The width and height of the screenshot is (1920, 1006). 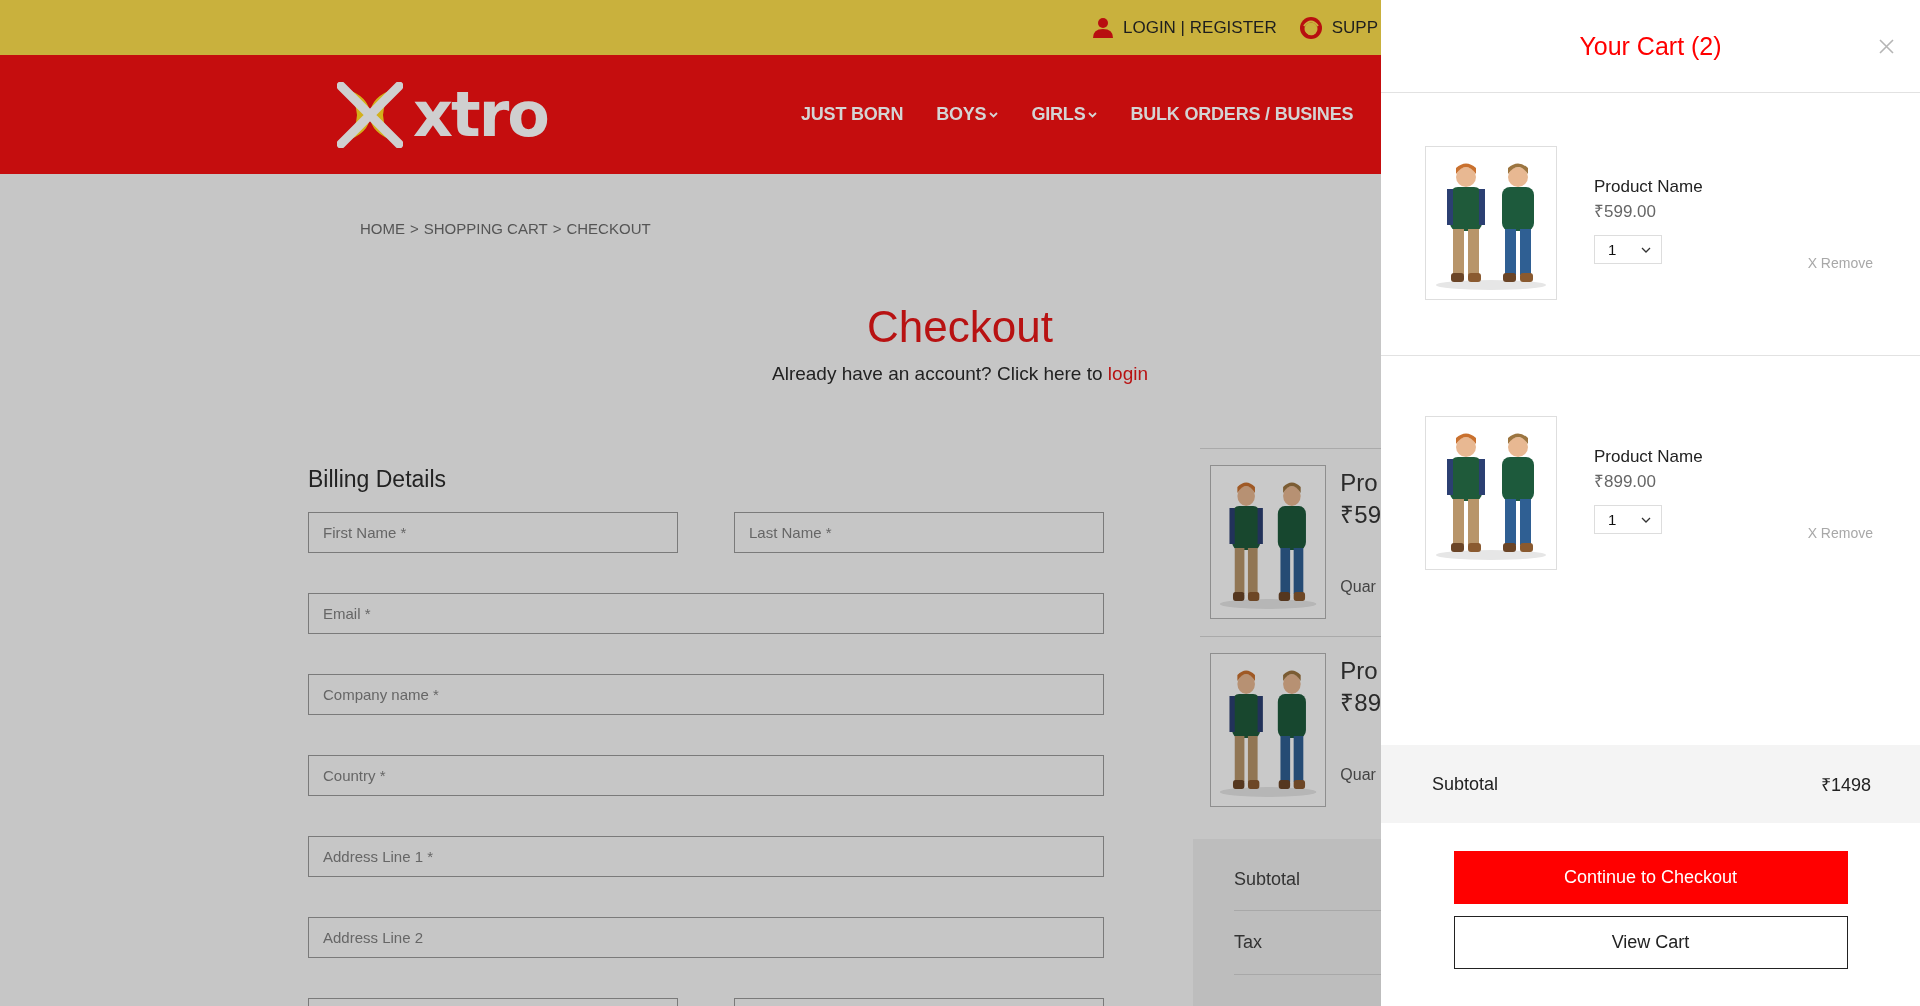 What do you see at coordinates (1127, 373) in the screenshot?
I see `login-link: login` at bounding box center [1127, 373].